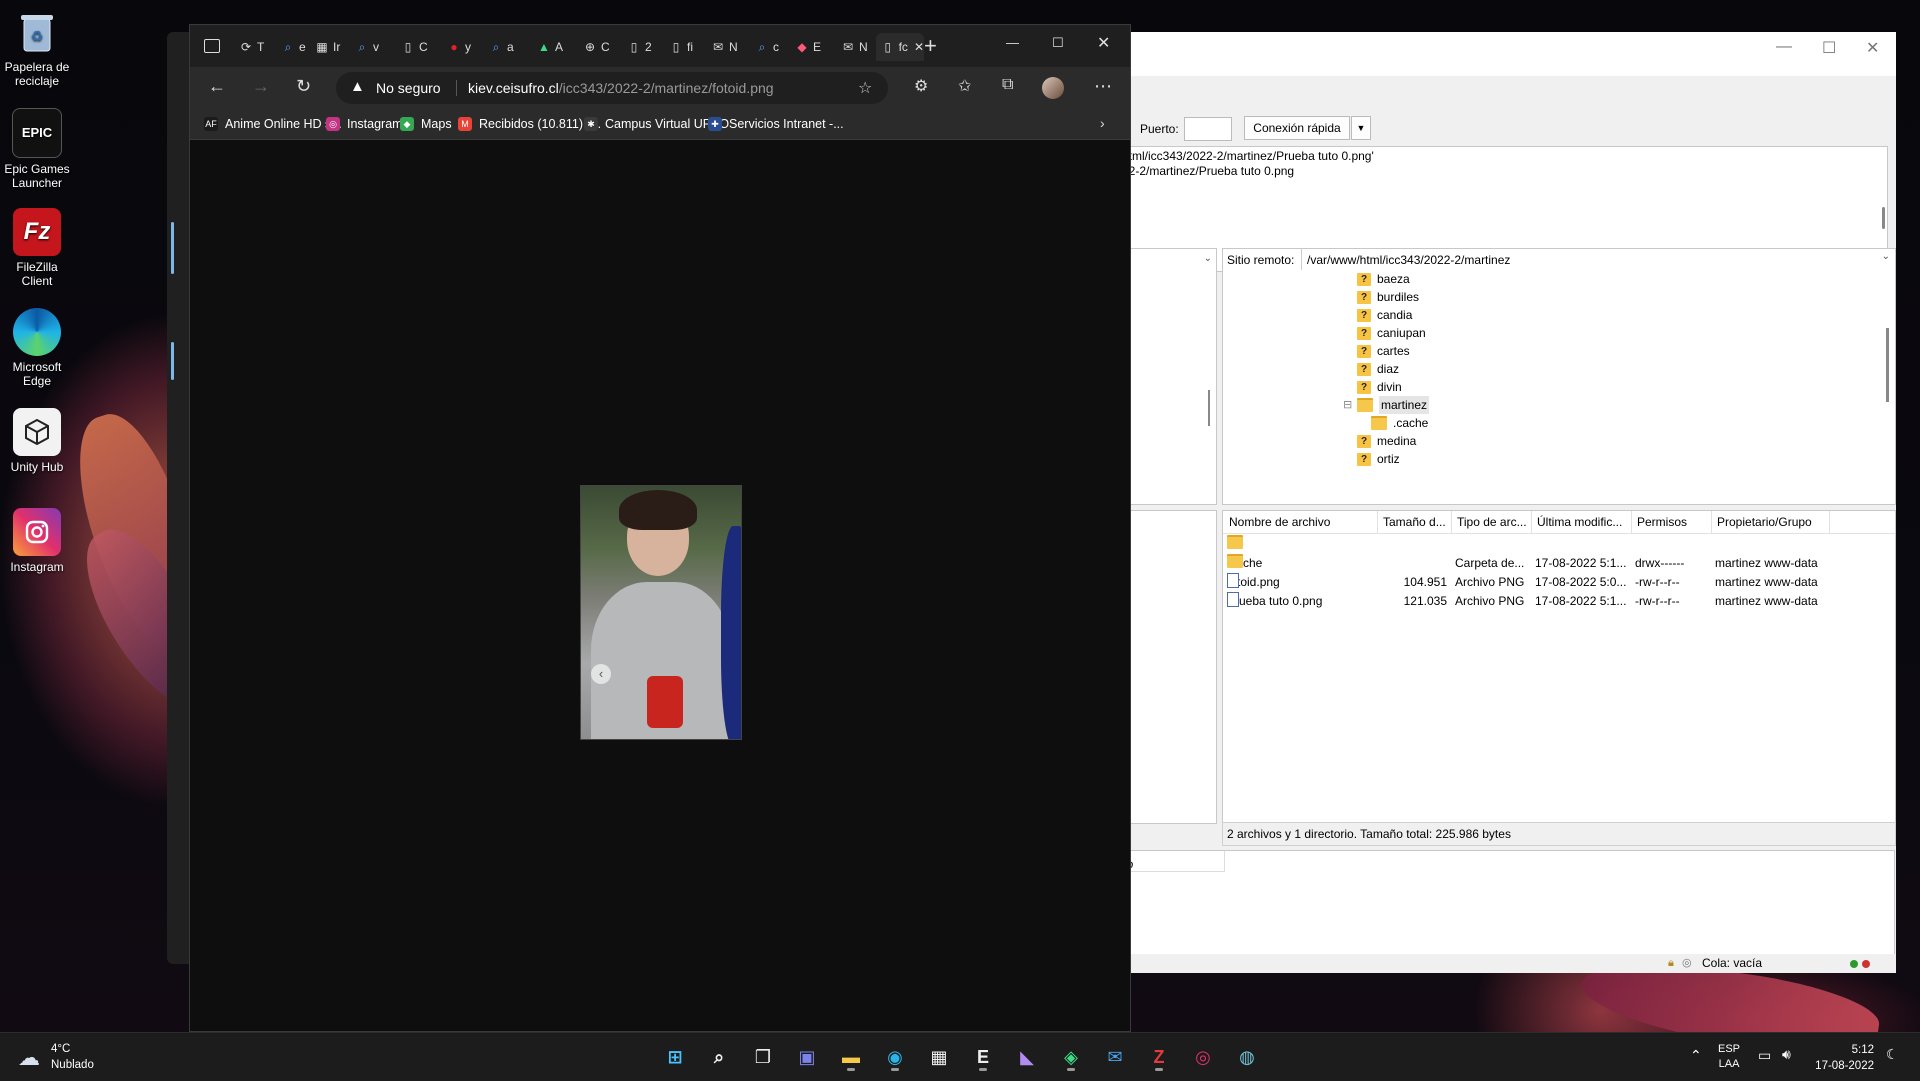 This screenshot has width=1920, height=1081. What do you see at coordinates (1883, 218) in the screenshot?
I see `log-scrollbar` at bounding box center [1883, 218].